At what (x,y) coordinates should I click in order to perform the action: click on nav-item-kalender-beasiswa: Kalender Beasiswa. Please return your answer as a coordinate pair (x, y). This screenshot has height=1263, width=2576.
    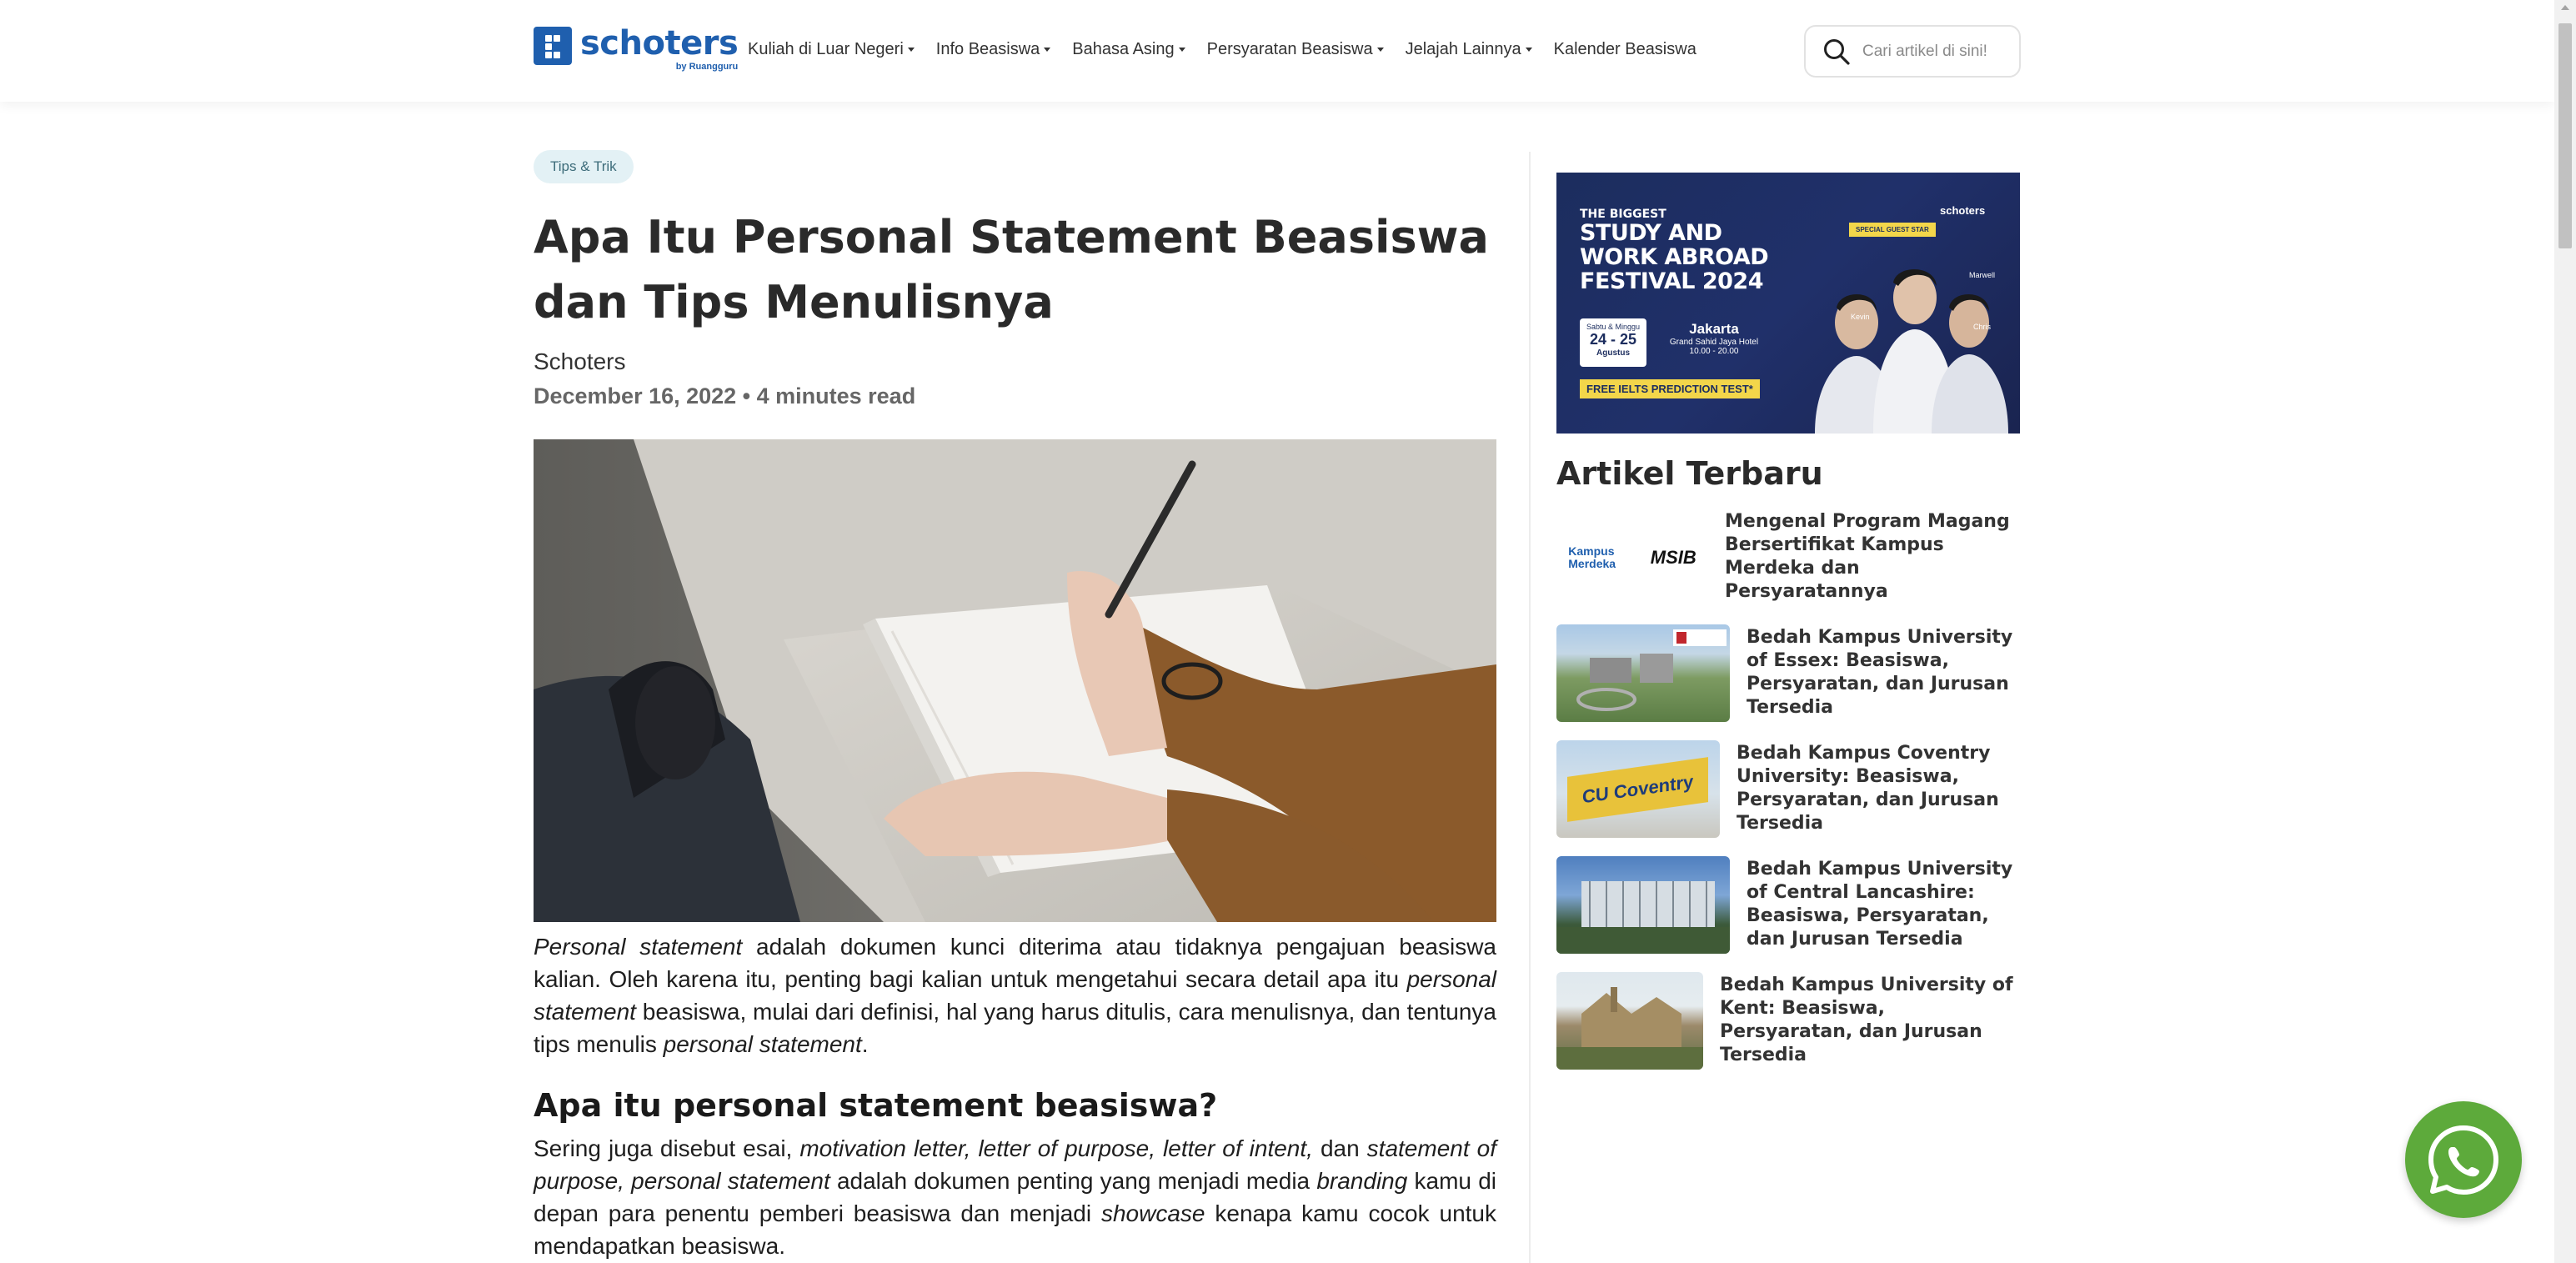
    Looking at the image, I should click on (1625, 49).